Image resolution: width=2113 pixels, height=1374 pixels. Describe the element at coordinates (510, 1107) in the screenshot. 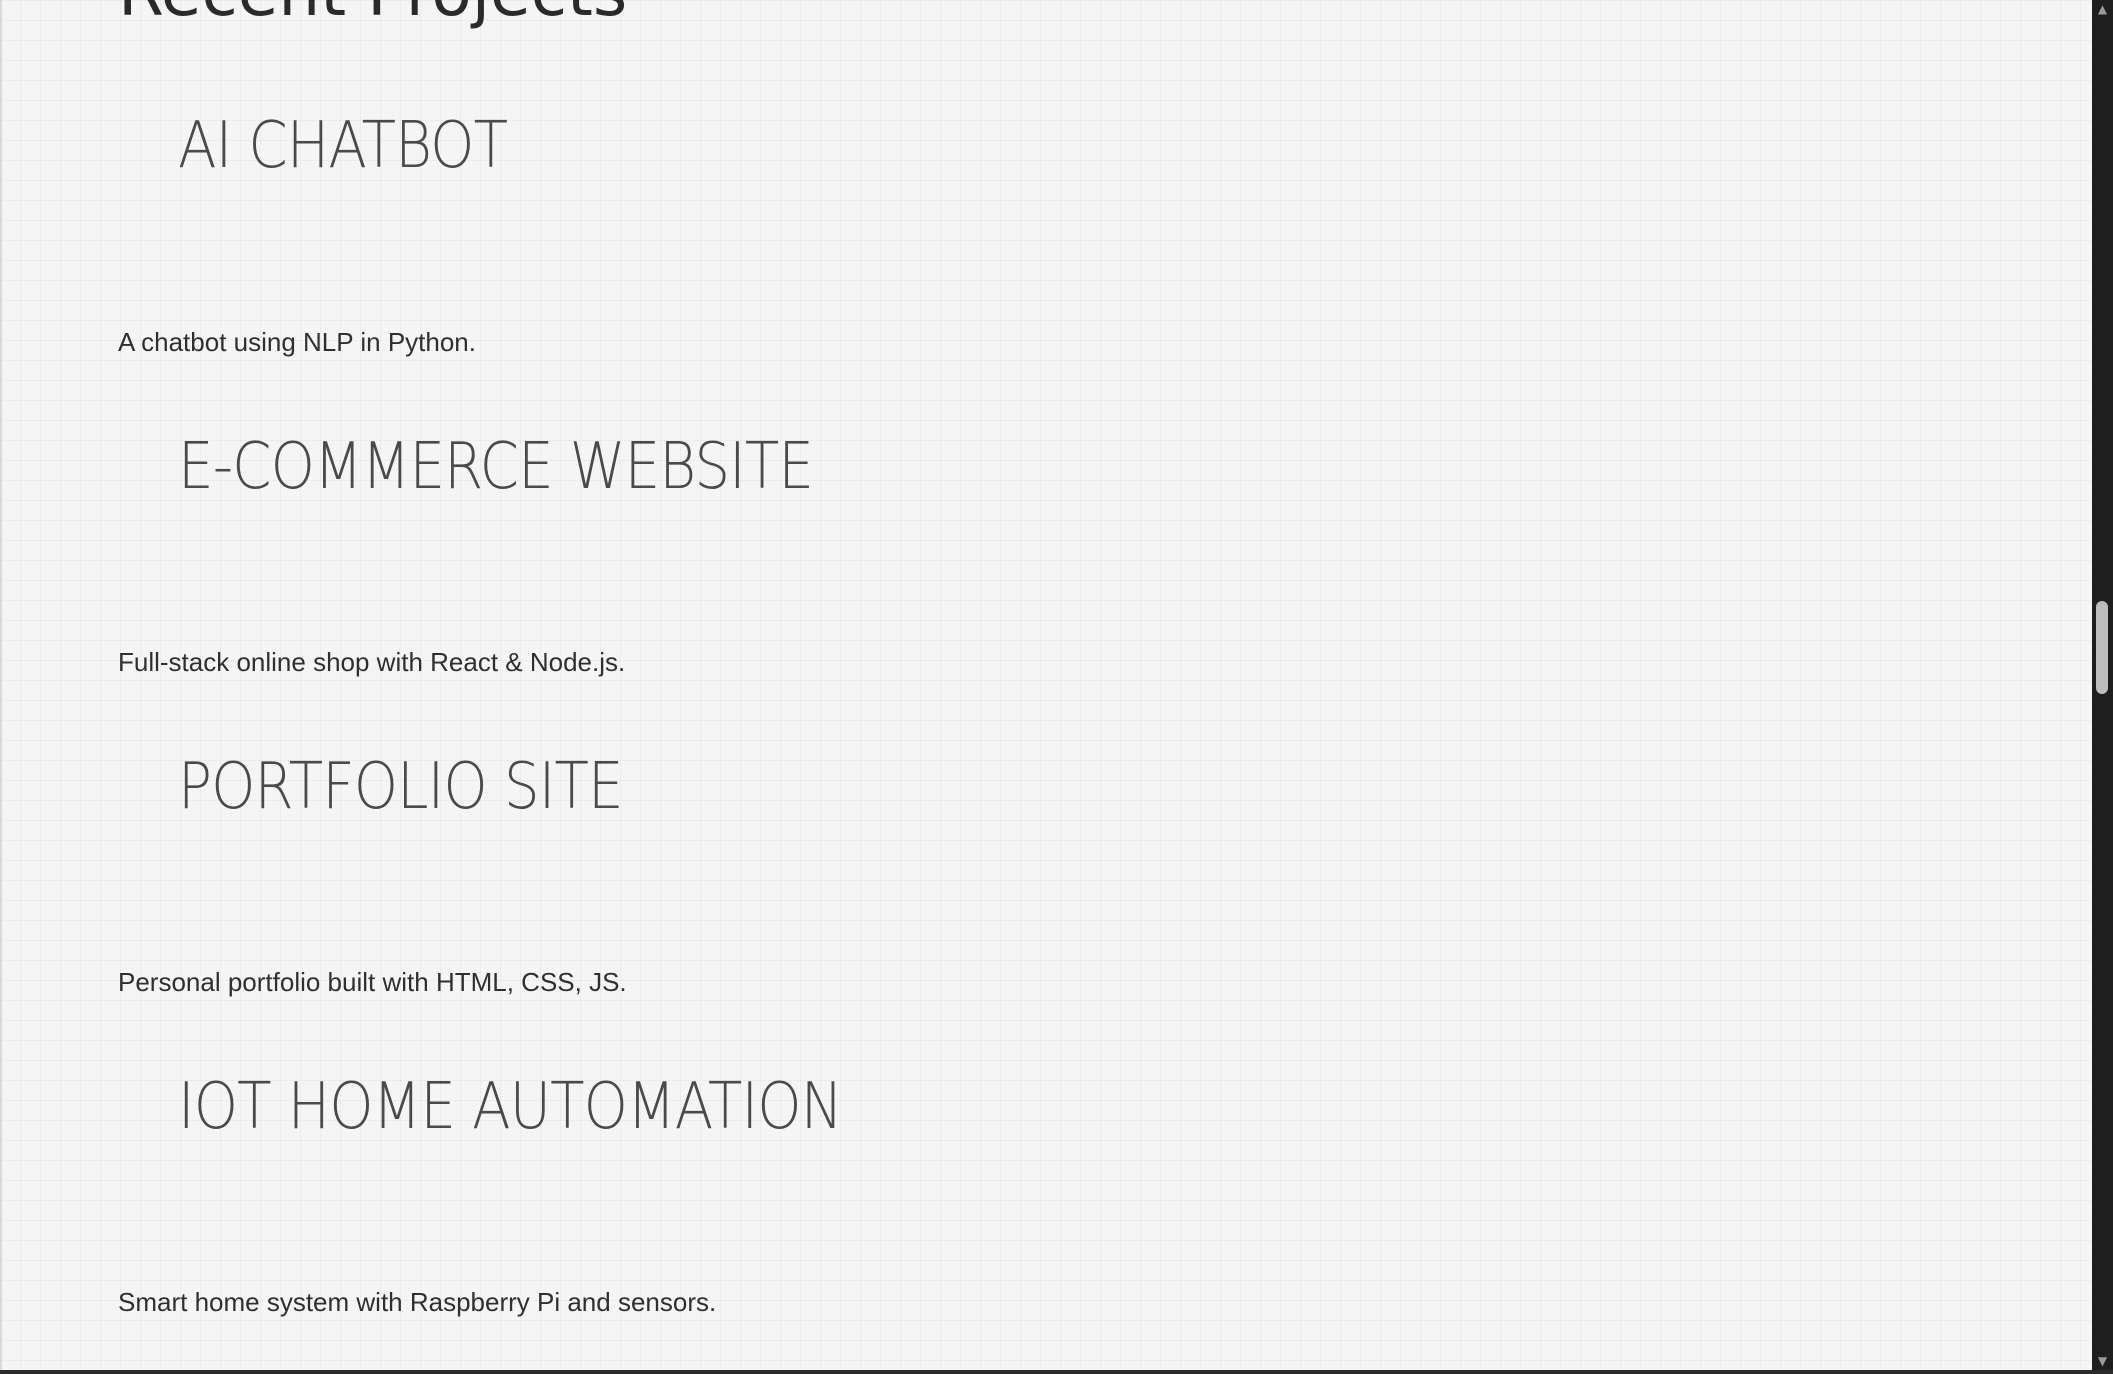

I see `project-title-iot-home-automation: IOT HOME AUTOMATION` at that location.